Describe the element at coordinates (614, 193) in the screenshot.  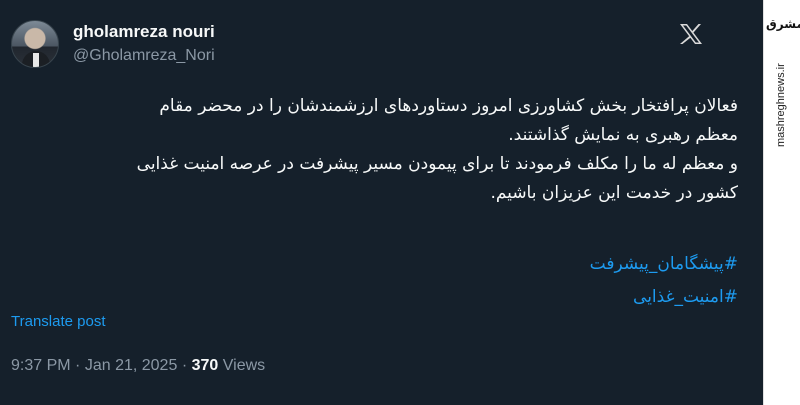
I see `tweet-text-line: کشور در خدمت این عزیزان باشیم.` at that location.